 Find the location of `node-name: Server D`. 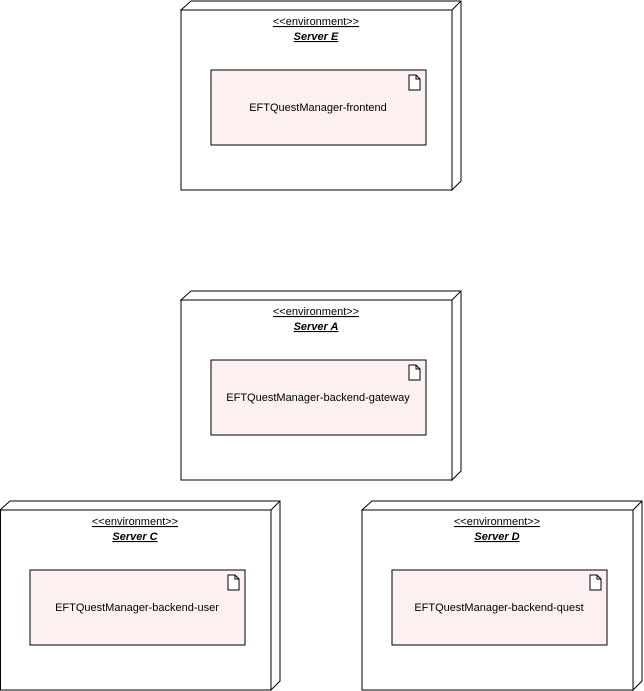

node-name: Server D is located at coordinates (496, 537).